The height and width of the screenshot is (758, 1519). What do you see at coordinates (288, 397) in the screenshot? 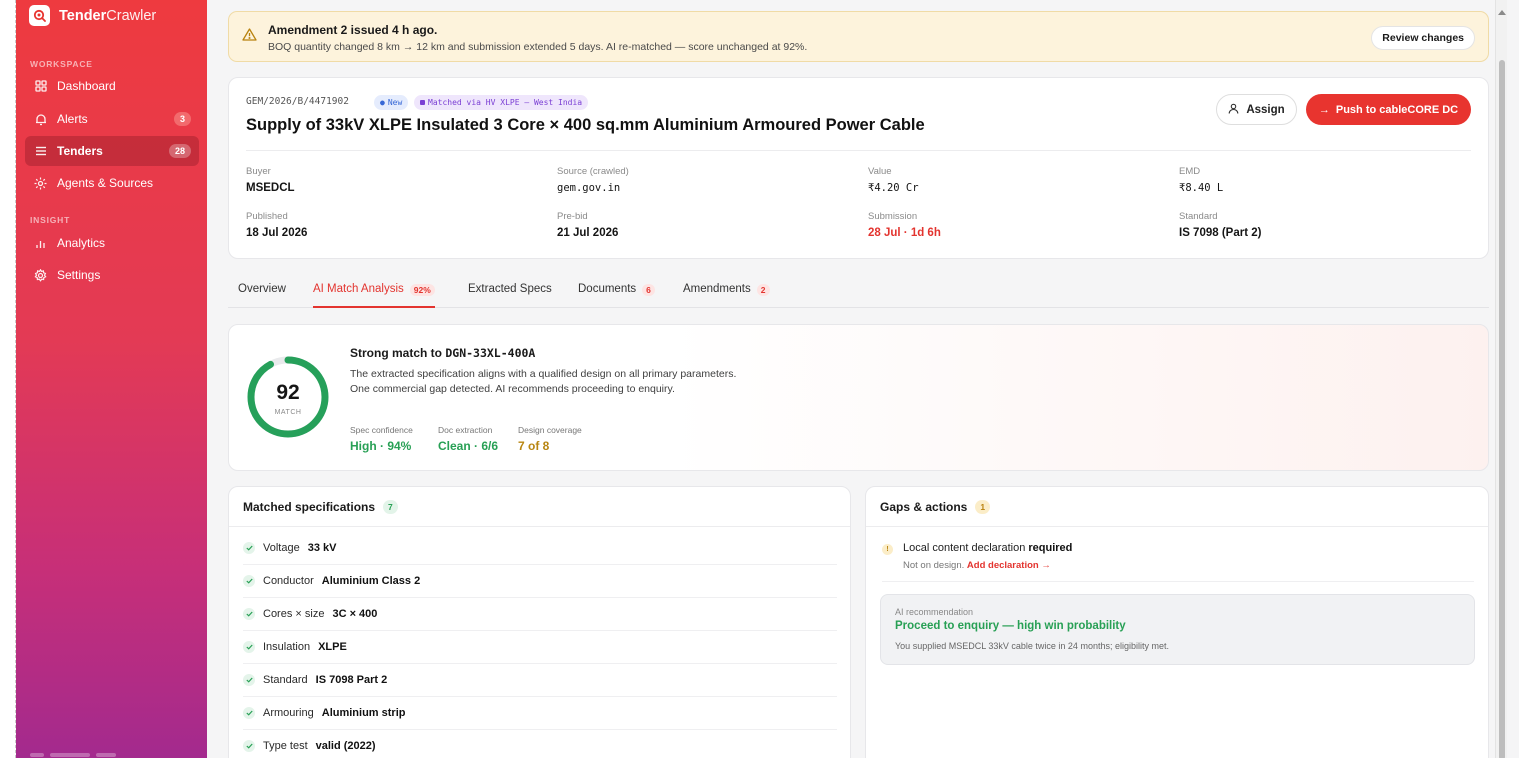
I see `match-score-gauge: 92 MATCH` at bounding box center [288, 397].